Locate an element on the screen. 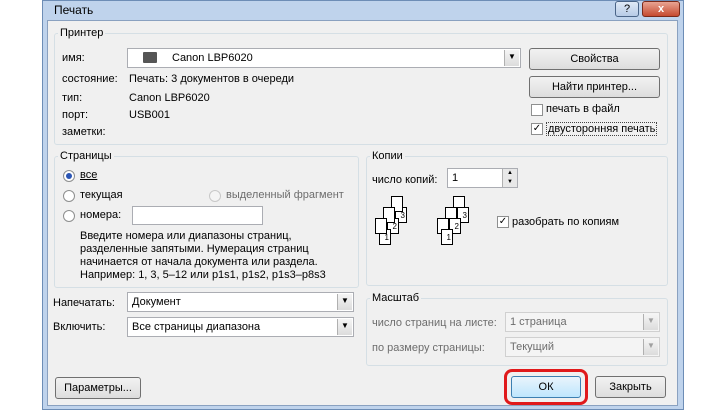 The height and width of the screenshot is (413, 706). spin-up-icon: ▲ is located at coordinates (509, 173).